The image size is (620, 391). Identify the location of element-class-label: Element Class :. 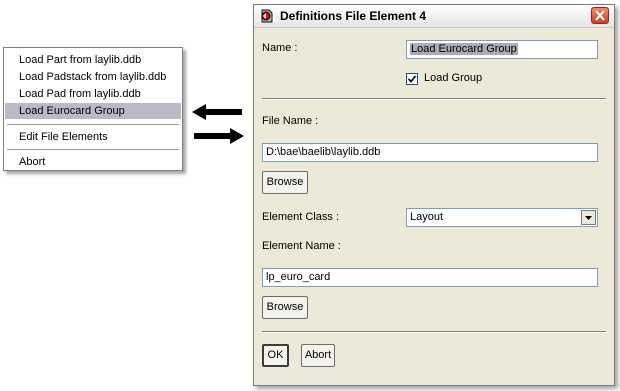
(301, 217).